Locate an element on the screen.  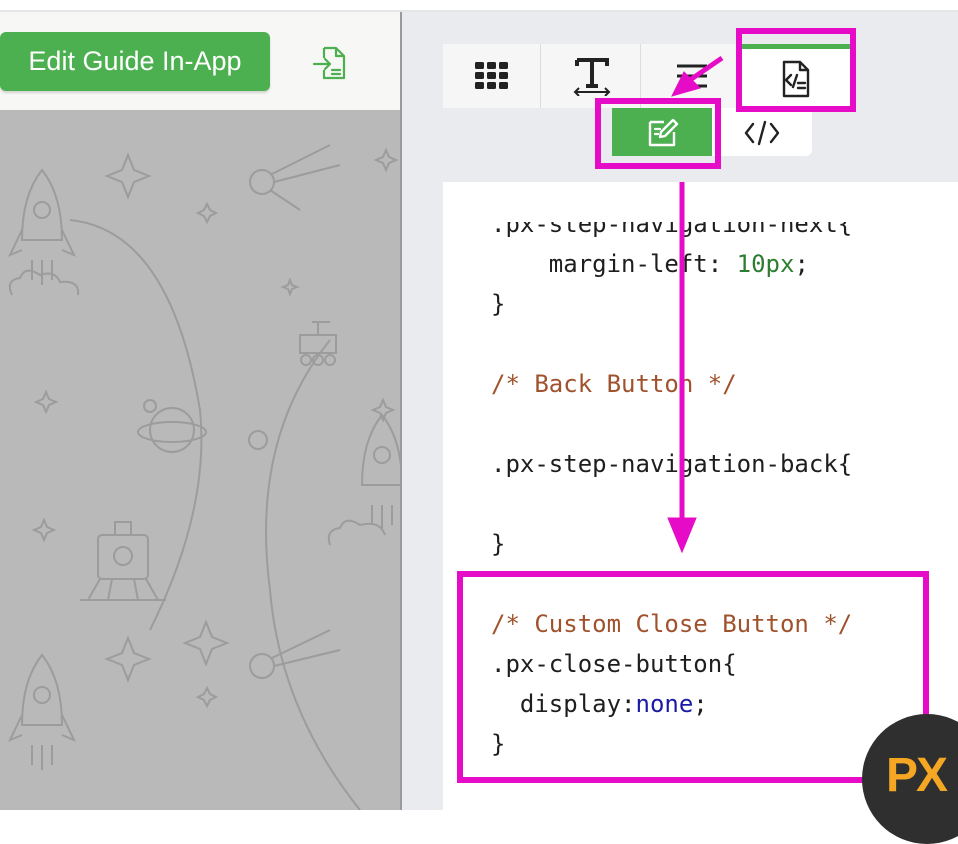
style-adjust-icon is located at coordinates (692, 76).